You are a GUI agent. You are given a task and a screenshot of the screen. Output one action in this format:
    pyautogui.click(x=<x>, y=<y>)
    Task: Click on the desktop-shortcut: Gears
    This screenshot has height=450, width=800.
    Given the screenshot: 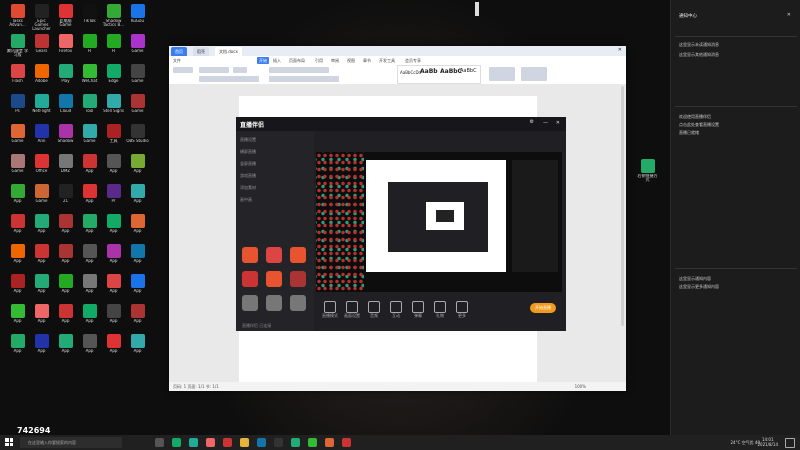 What is the action you would take?
    pyautogui.click(x=41, y=48)
    